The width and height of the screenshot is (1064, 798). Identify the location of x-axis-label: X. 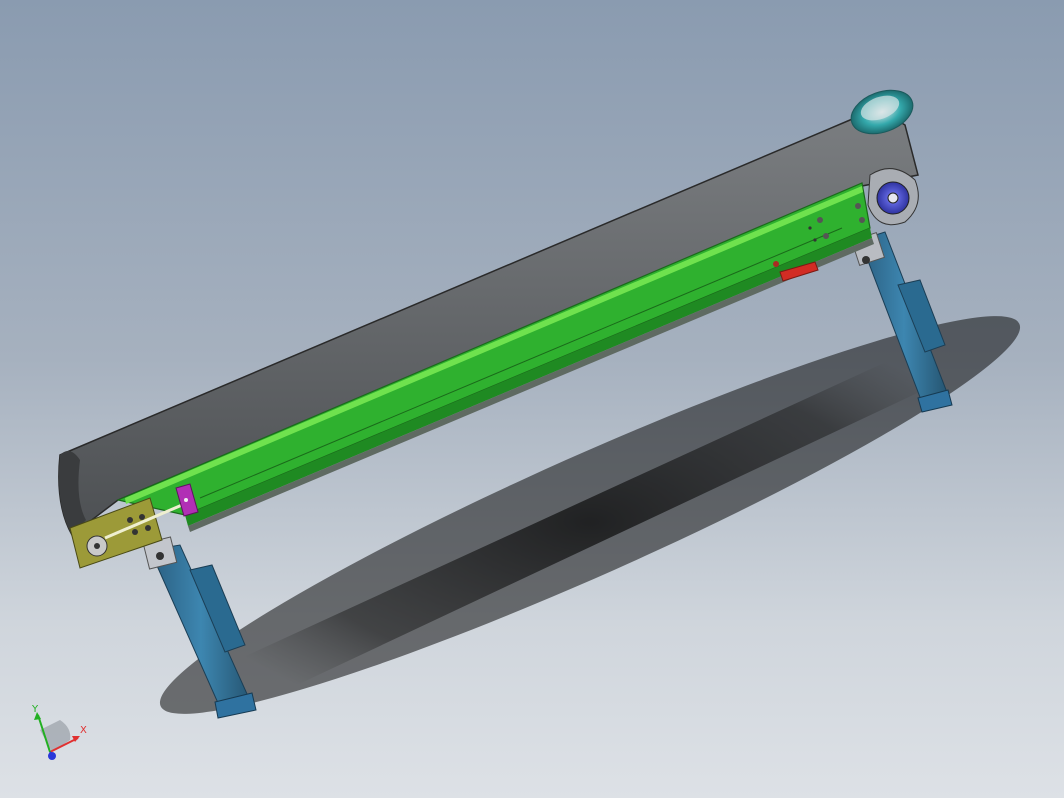
(83, 730).